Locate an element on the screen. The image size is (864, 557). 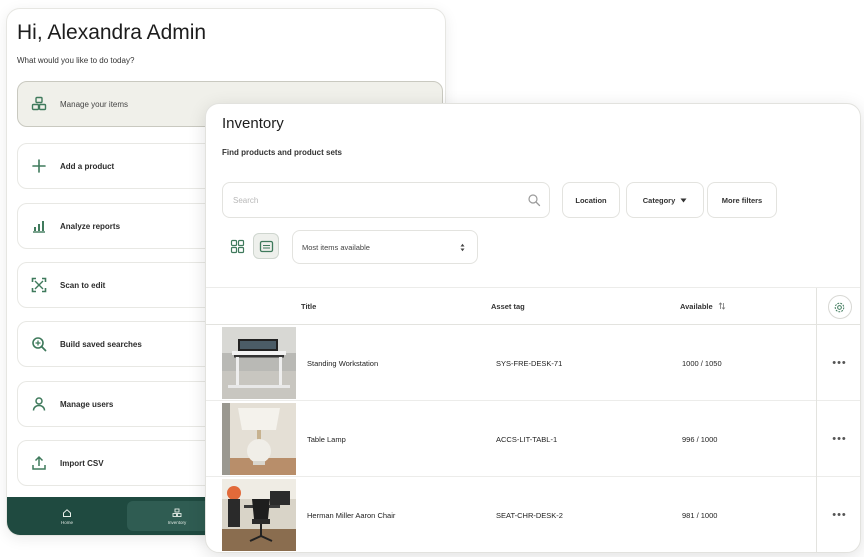
menu-item-label: Import CSV is located at coordinates (82, 463).